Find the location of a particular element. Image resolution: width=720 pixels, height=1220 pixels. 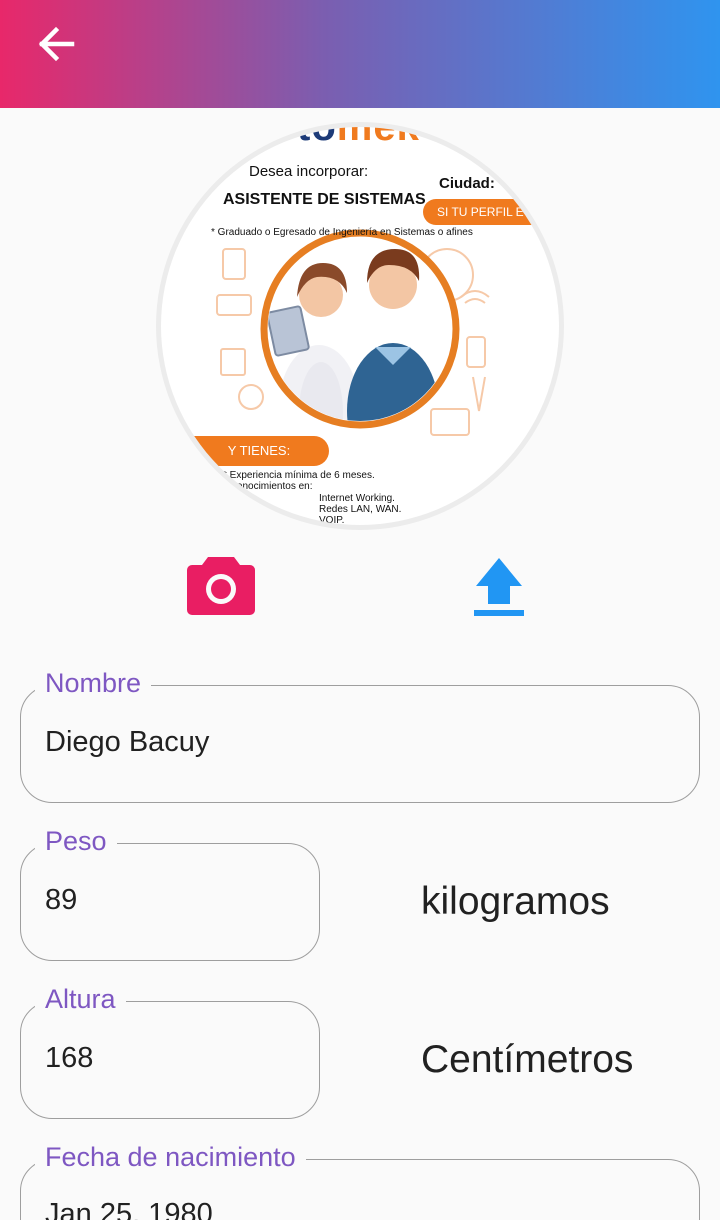

fecha-field: Fecha de nacimiento Jan 25, 1980 is located at coordinates (360, 1181).